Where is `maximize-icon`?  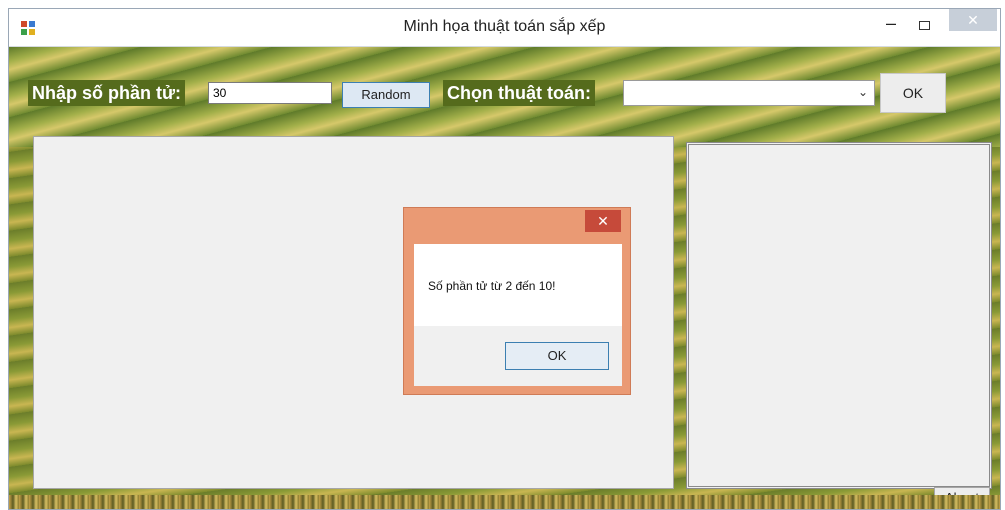
maximize-icon is located at coordinates (924, 25).